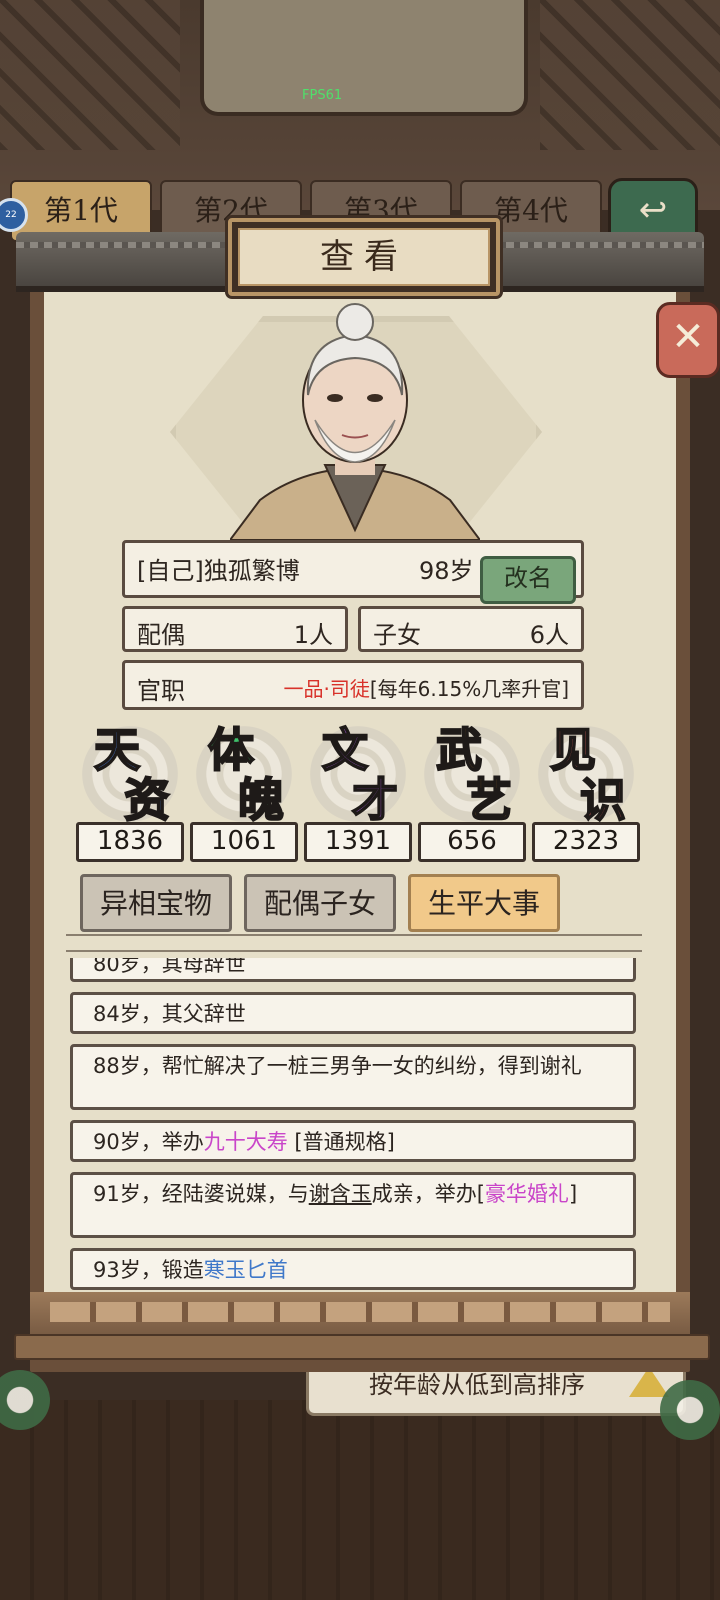  Describe the element at coordinates (320, 903) in the screenshot. I see `tab-spouse-children: 配偶子女` at that location.